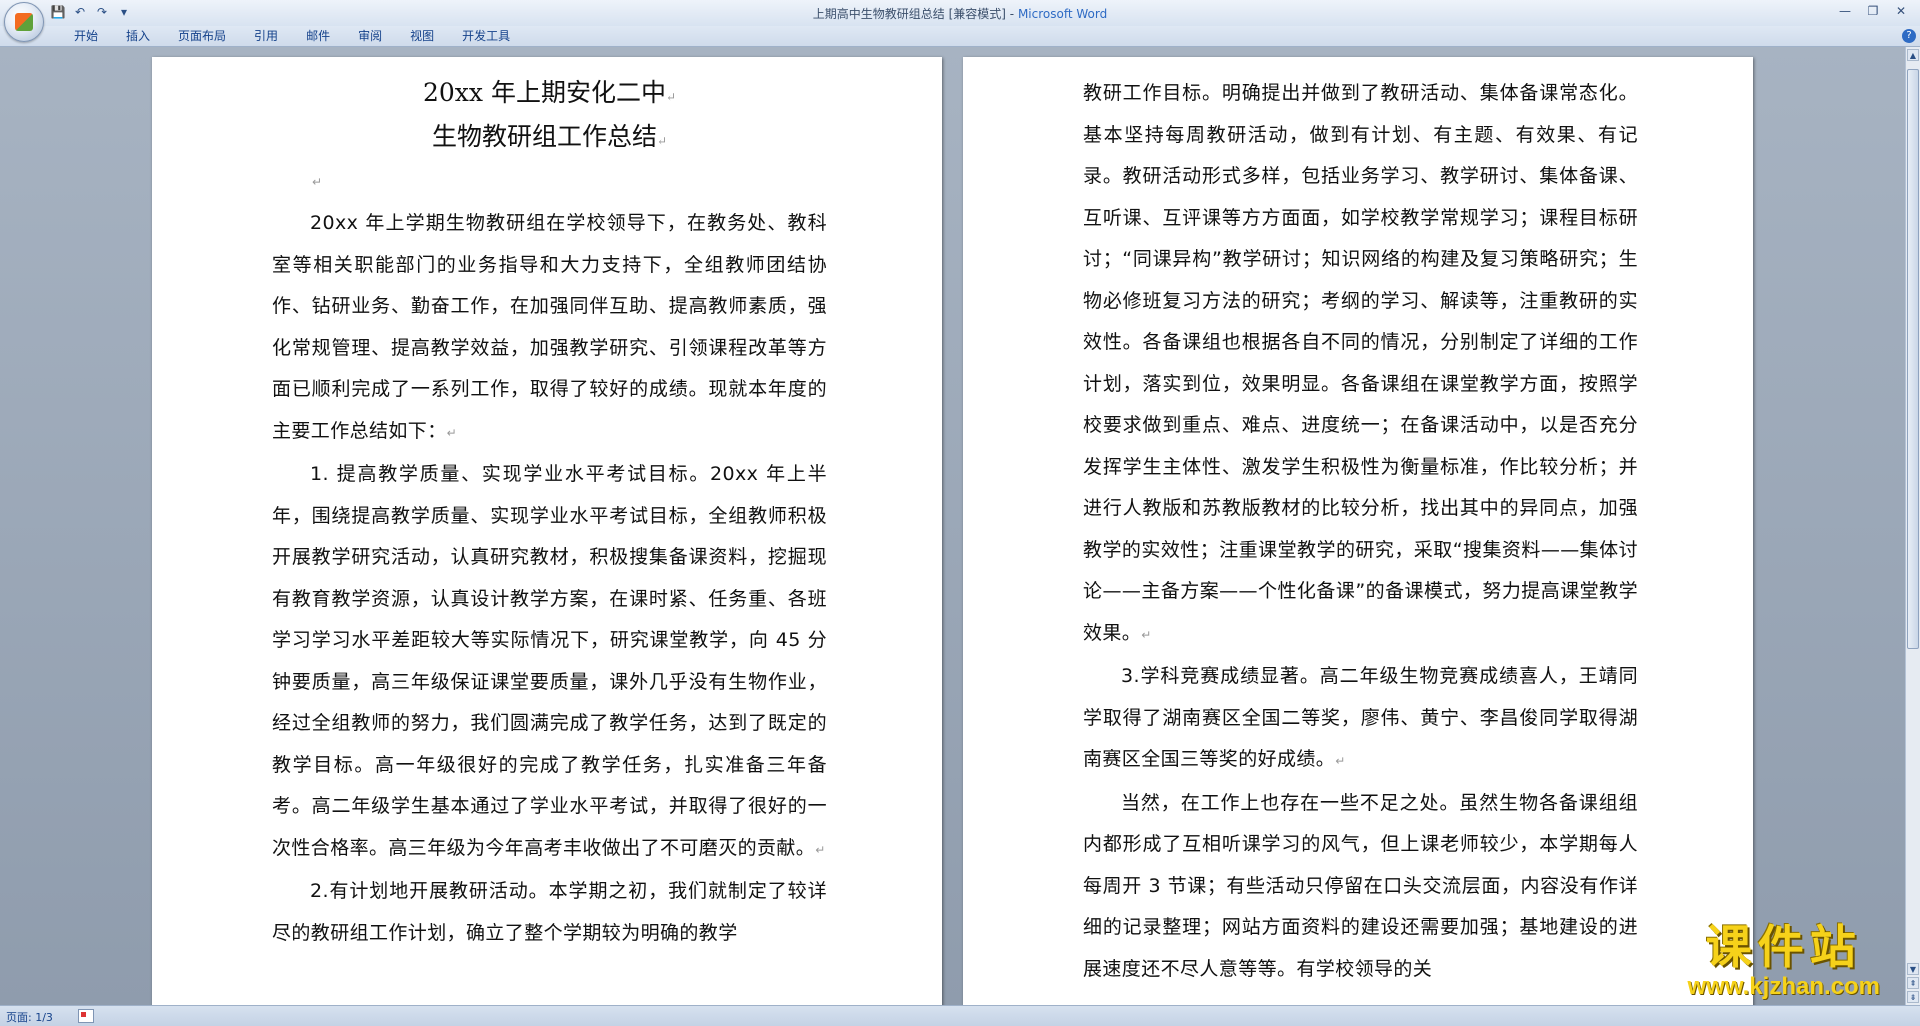 The width and height of the screenshot is (1920, 1026). I want to click on document-title-line2: 生物教研组工作总结↵, so click(549, 136).